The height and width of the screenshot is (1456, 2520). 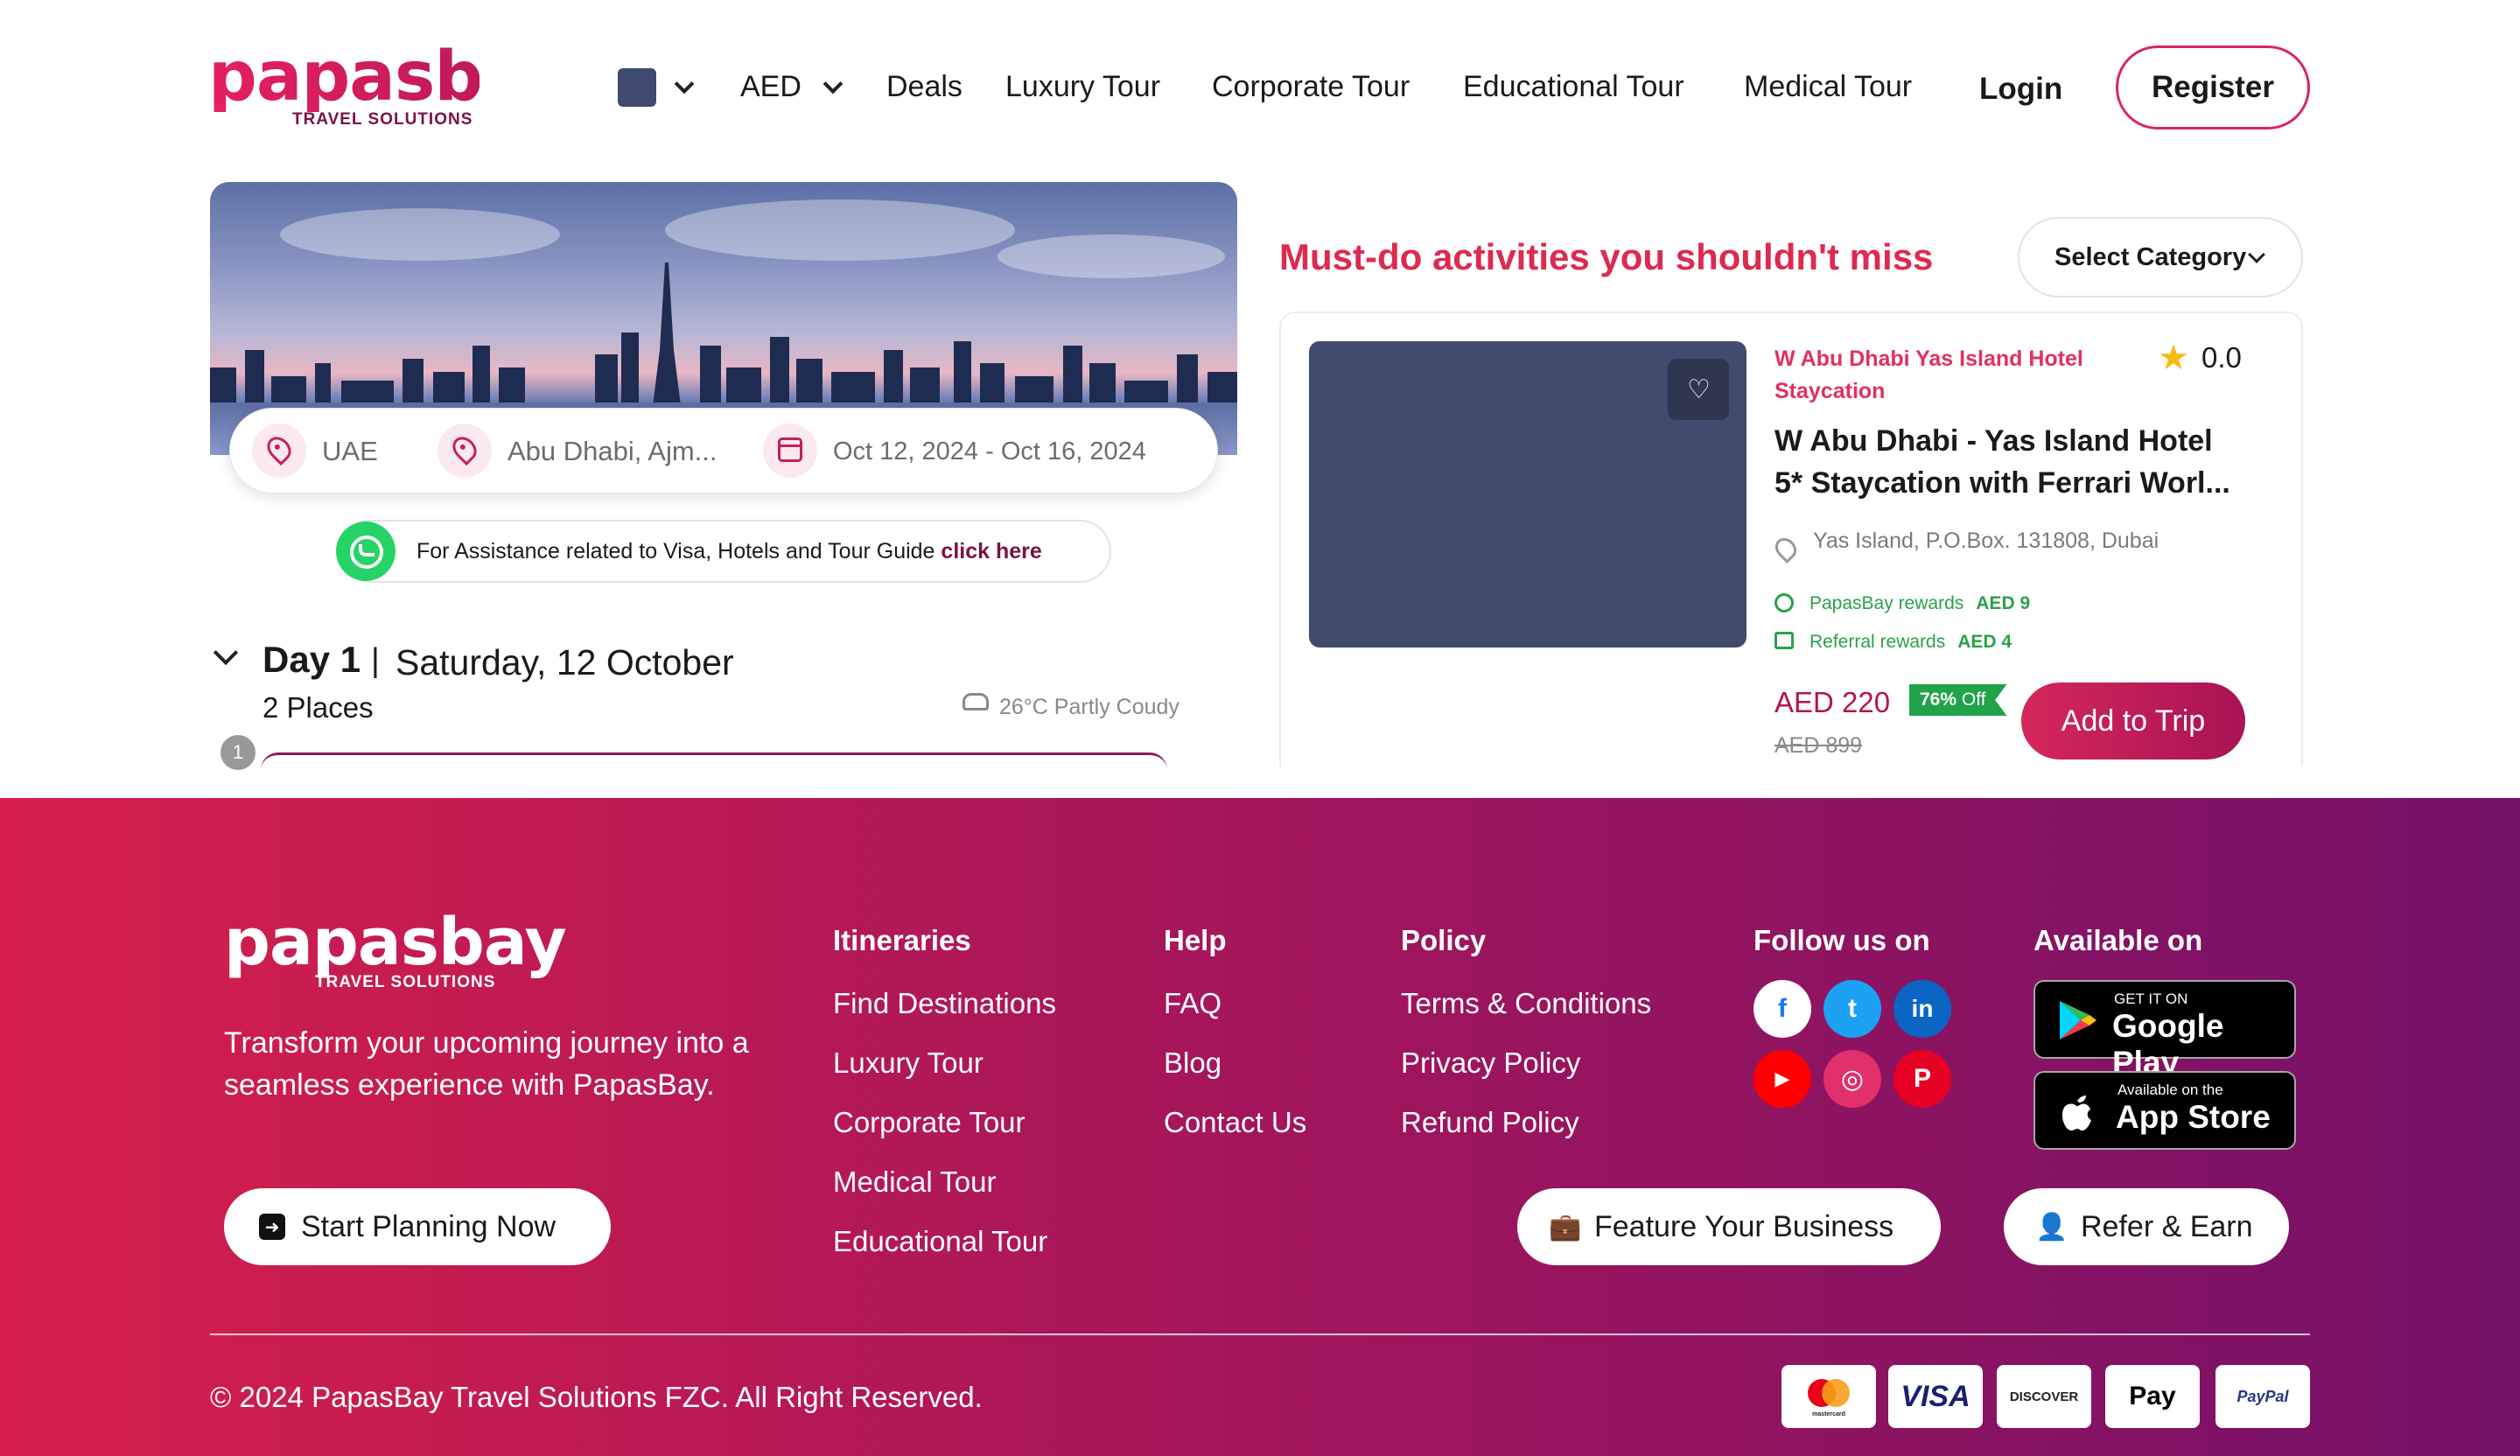 I want to click on feature-business-button: 💼 Feature Your Business, so click(x=1729, y=1226).